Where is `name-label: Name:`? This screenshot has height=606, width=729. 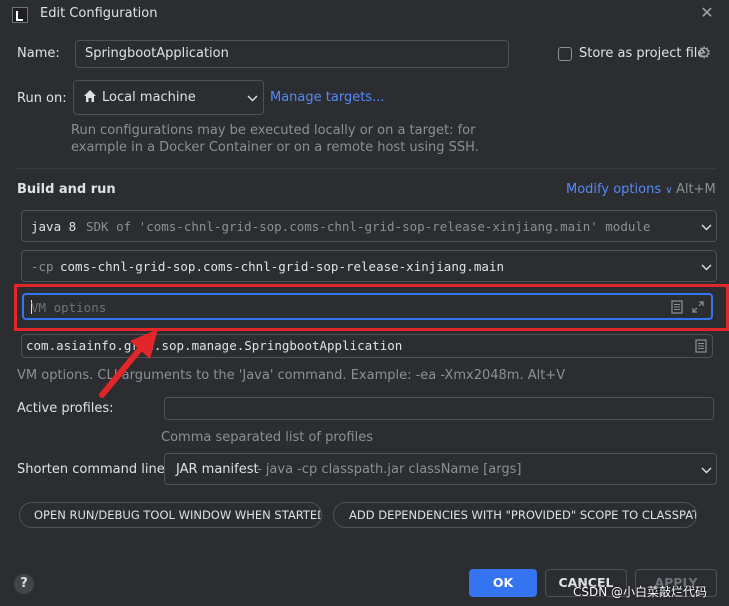
name-label: Name: is located at coordinates (38, 53).